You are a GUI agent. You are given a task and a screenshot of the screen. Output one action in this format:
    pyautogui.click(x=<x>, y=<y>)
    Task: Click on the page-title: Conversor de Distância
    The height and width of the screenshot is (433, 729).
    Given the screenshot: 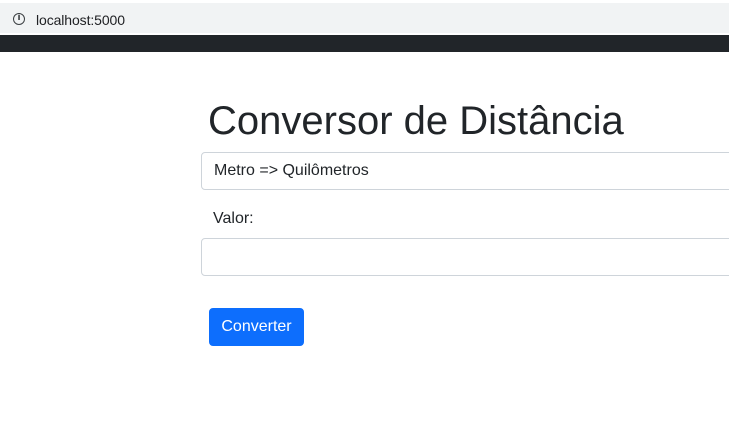 What is the action you would take?
    pyautogui.click(x=416, y=121)
    